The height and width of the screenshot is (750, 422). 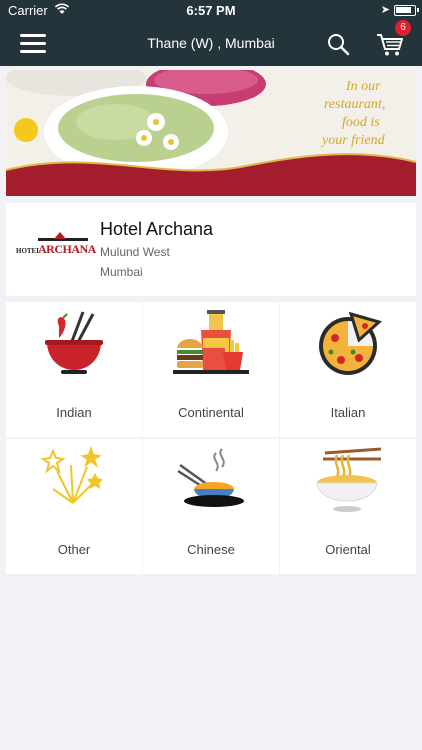 I want to click on category-other: Other, so click(x=74, y=506).